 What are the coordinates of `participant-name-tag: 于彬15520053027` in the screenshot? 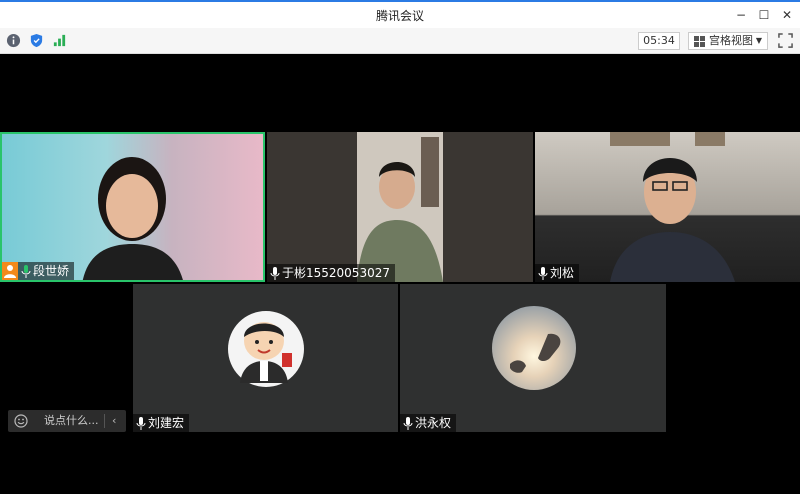 It's located at (331, 273).